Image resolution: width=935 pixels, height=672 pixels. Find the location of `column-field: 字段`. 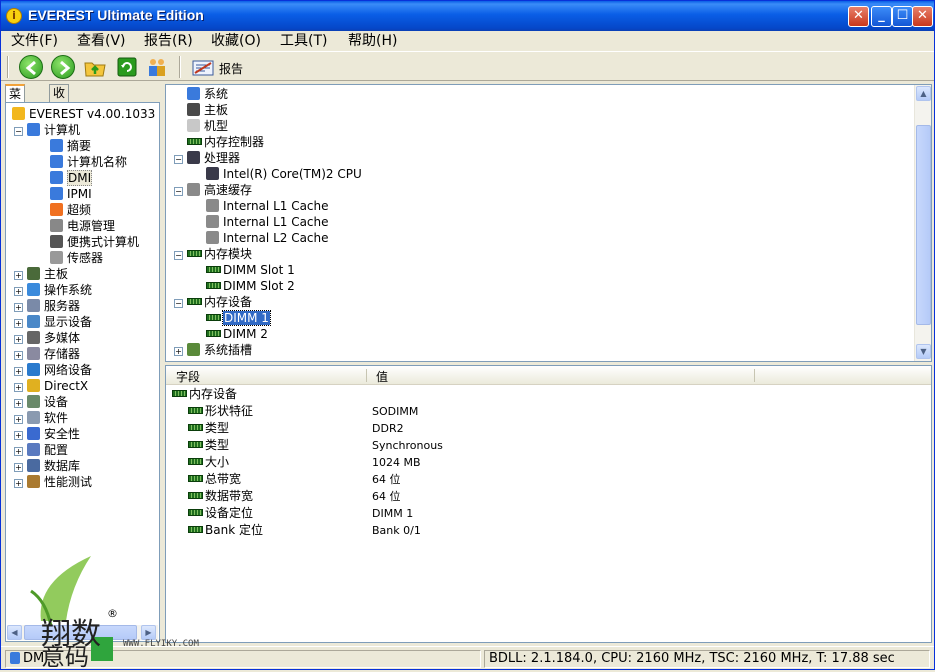

column-field: 字段 is located at coordinates (188, 376).